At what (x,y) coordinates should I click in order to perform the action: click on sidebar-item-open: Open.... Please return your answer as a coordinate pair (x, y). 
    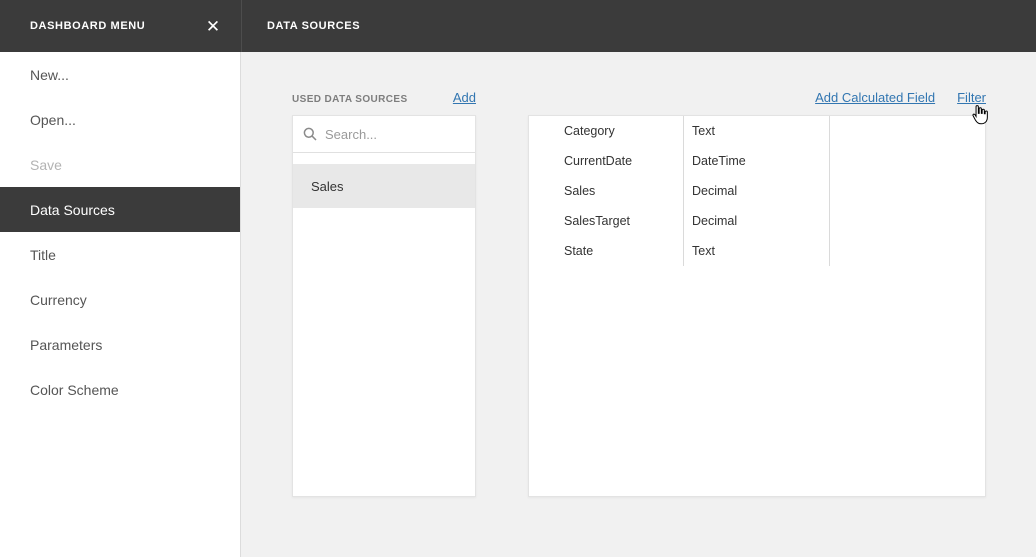
    Looking at the image, I should click on (120, 119).